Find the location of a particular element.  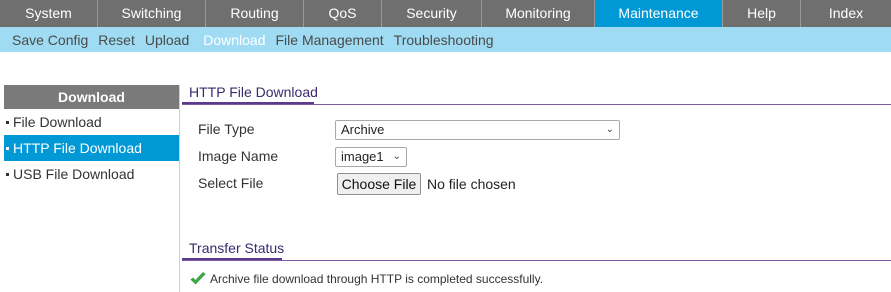

checkmark-icon is located at coordinates (198, 278).